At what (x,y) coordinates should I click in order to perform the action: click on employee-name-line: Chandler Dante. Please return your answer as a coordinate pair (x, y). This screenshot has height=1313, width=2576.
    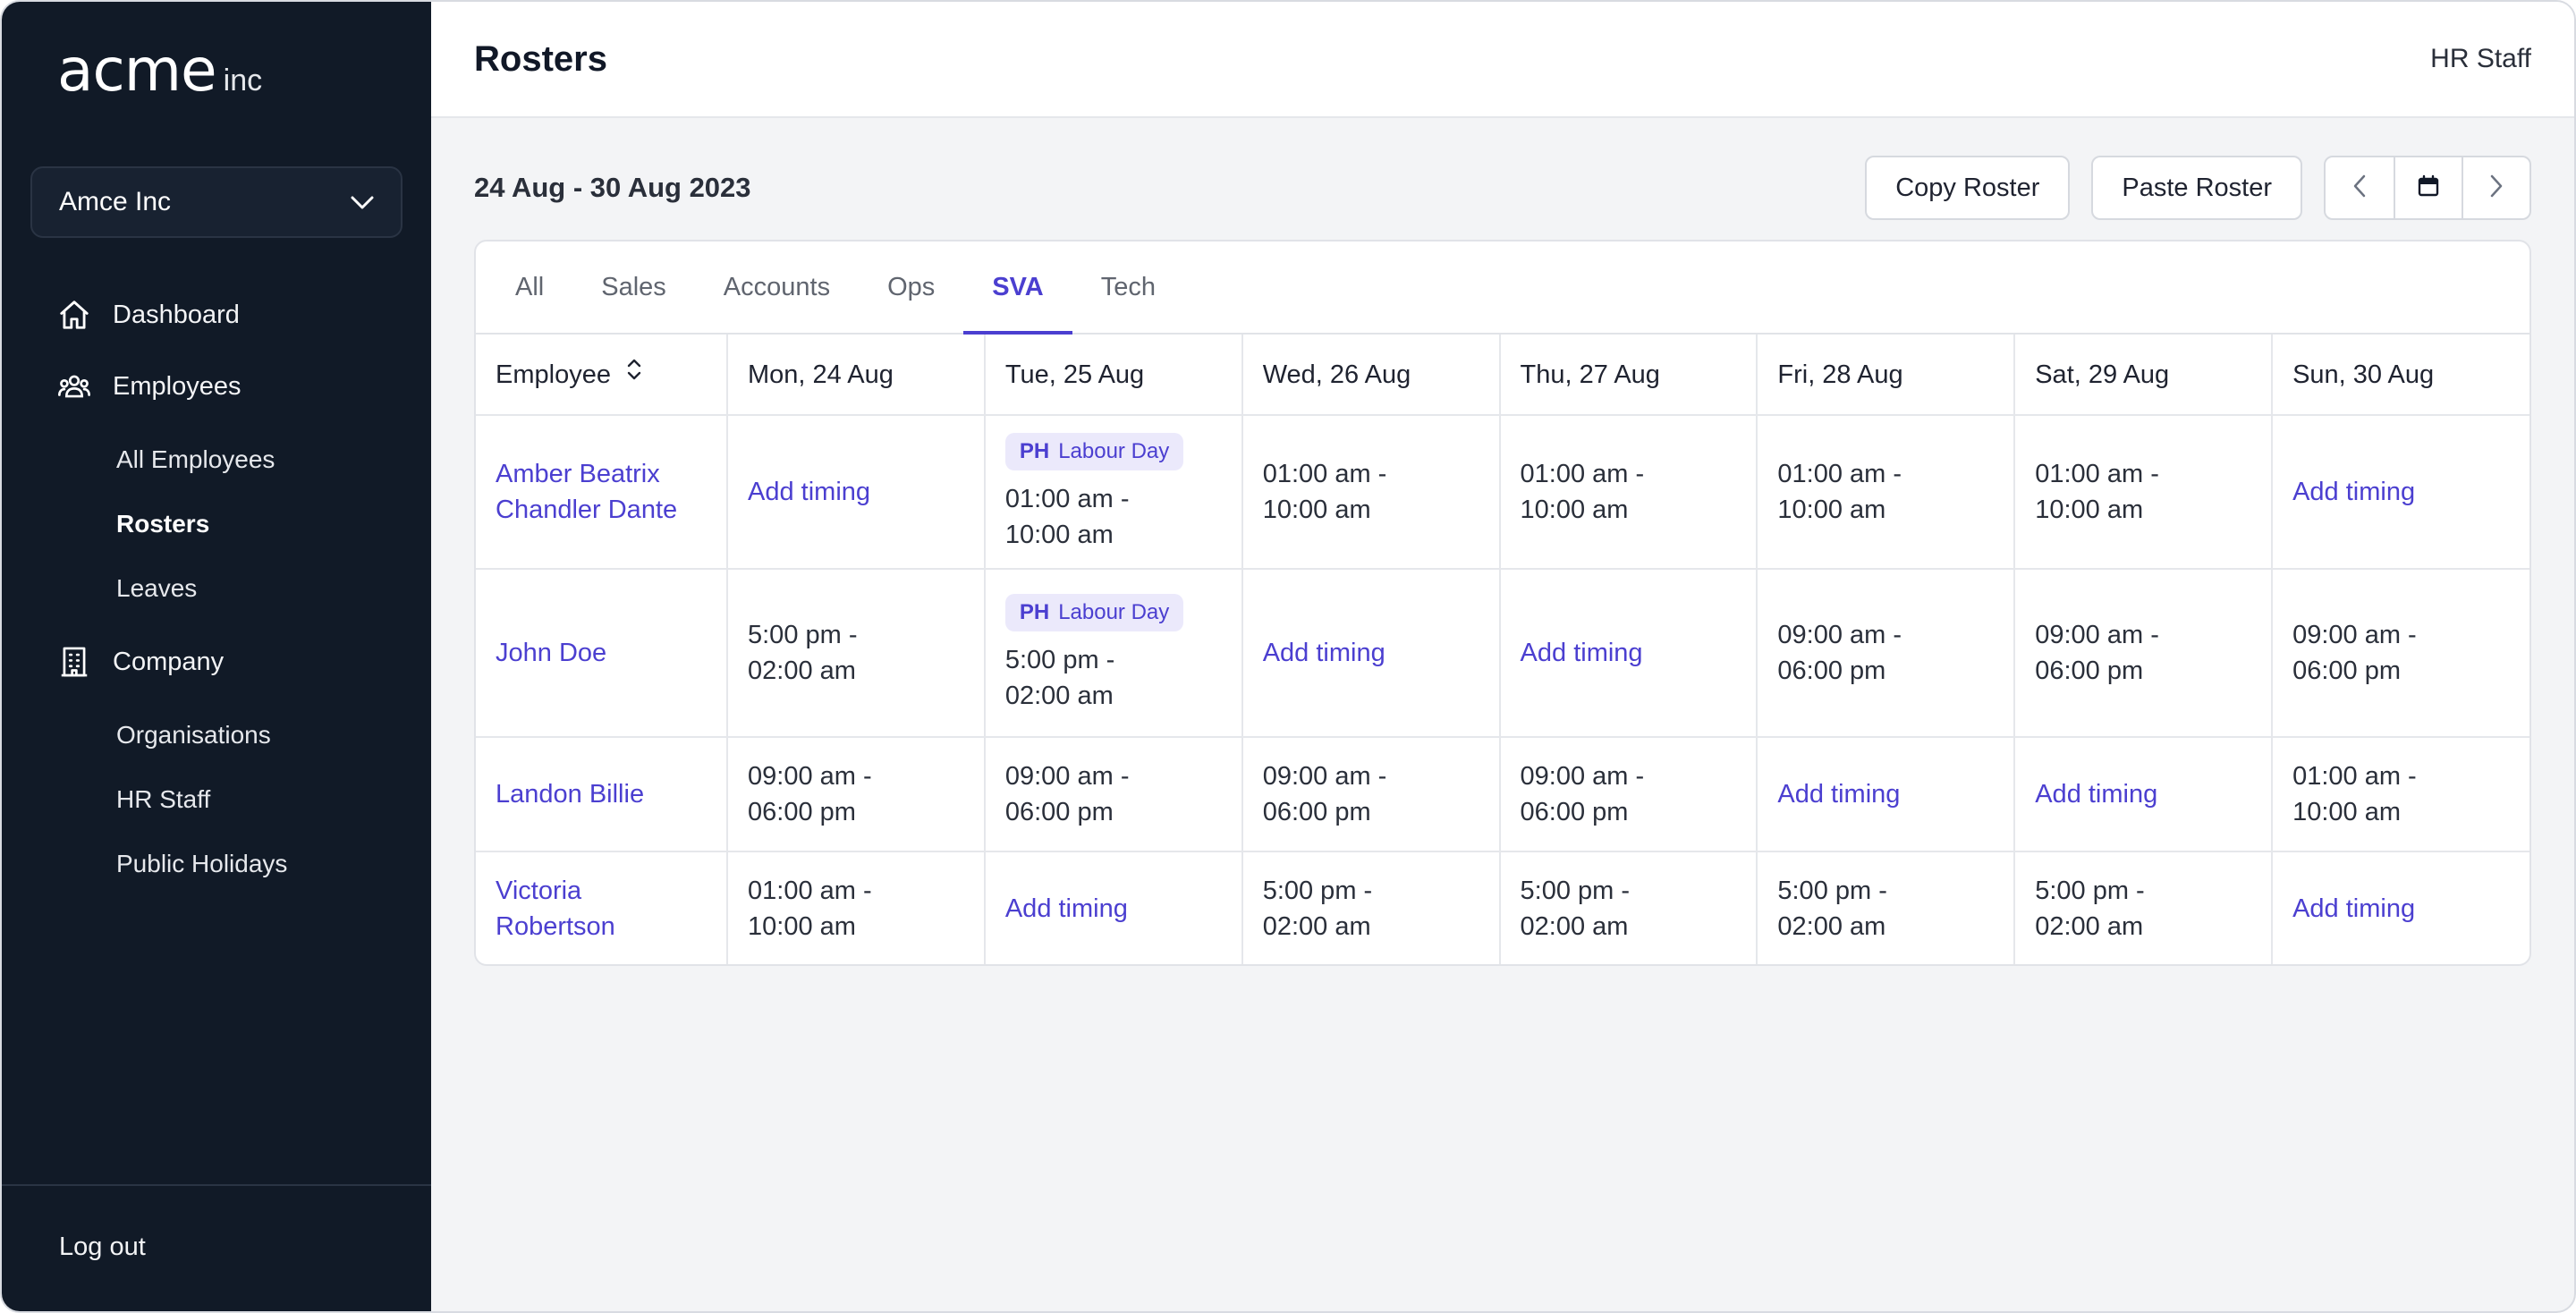
    Looking at the image, I should click on (587, 510).